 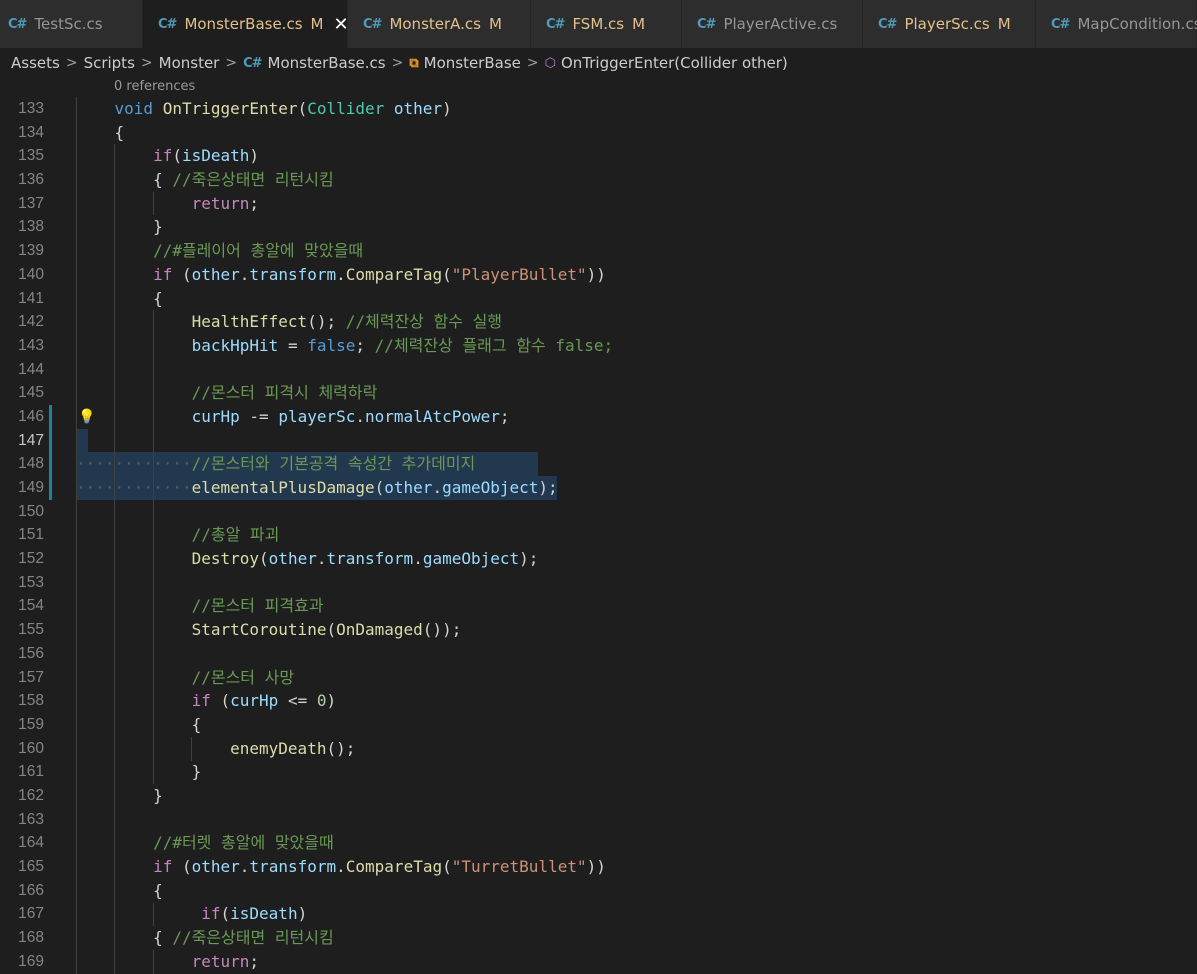 I want to click on line-number: 139, so click(x=31, y=251).